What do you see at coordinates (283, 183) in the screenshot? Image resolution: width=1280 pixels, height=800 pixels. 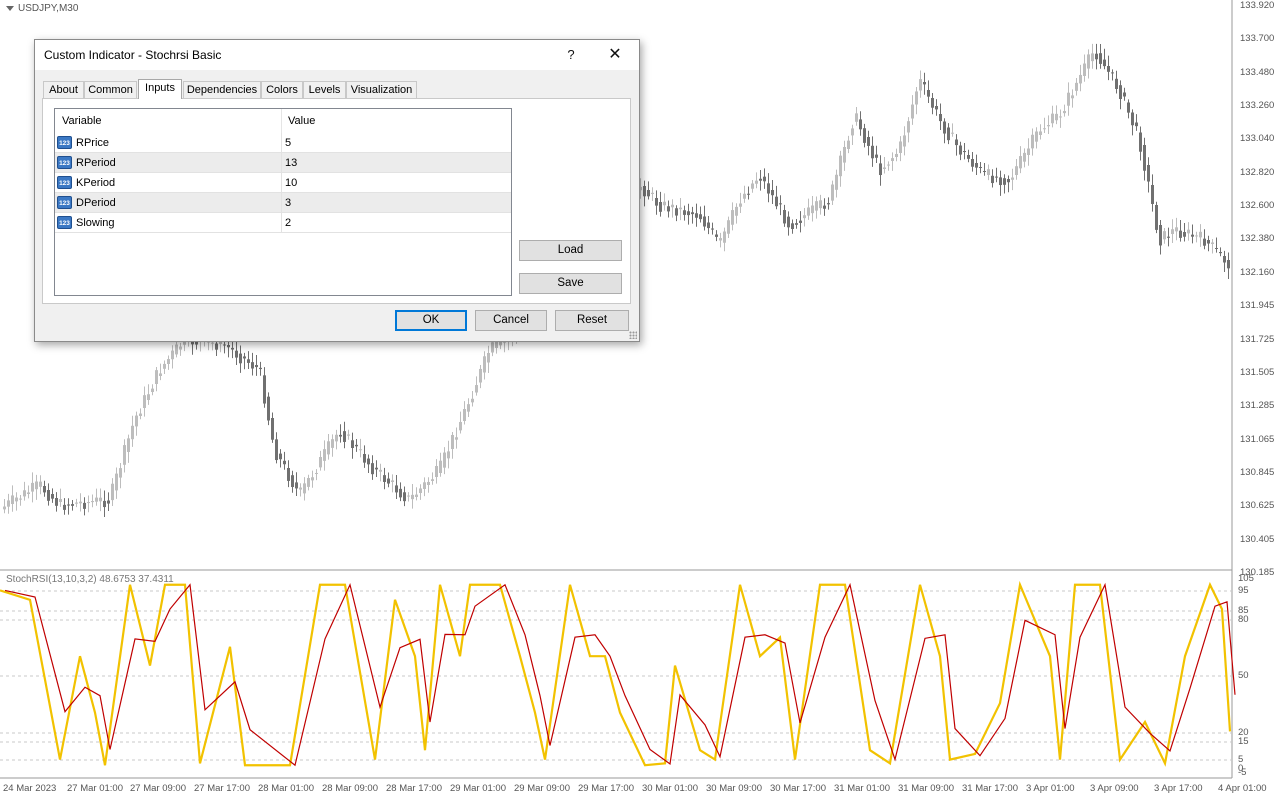 I see `table-row: 123 KPeriod 10` at bounding box center [283, 183].